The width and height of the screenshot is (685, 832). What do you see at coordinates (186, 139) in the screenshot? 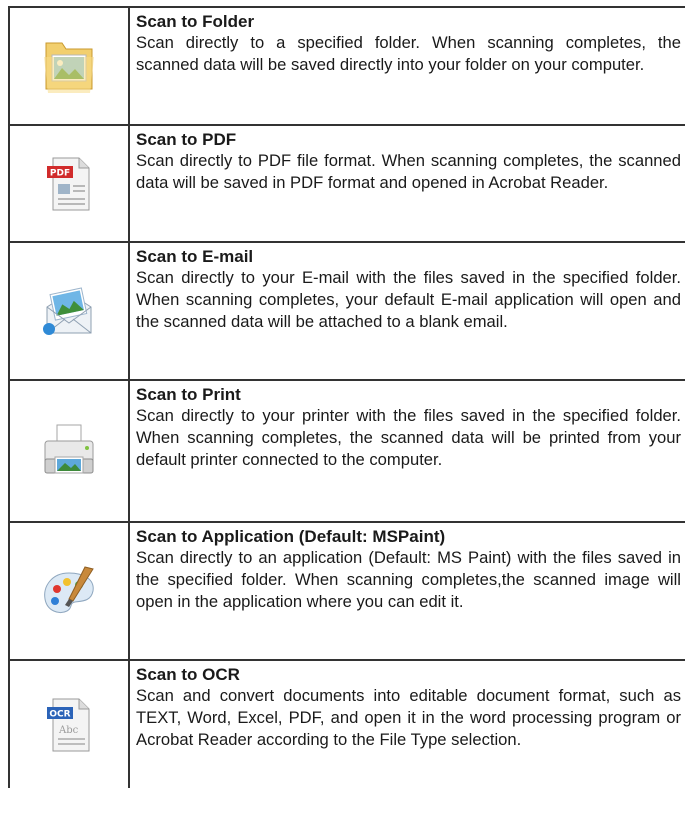
I see `entry-title: Scan to PDF` at bounding box center [186, 139].